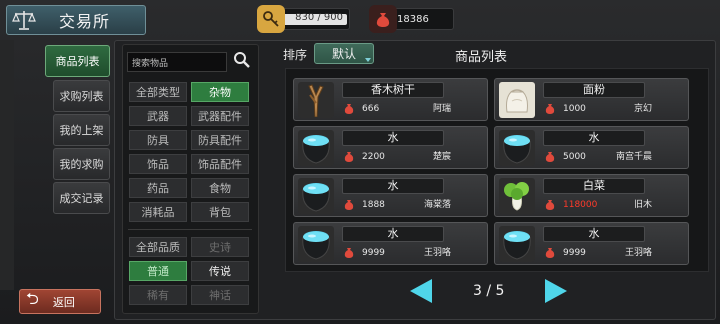  I want to click on filter-label: 神话, so click(220, 295).